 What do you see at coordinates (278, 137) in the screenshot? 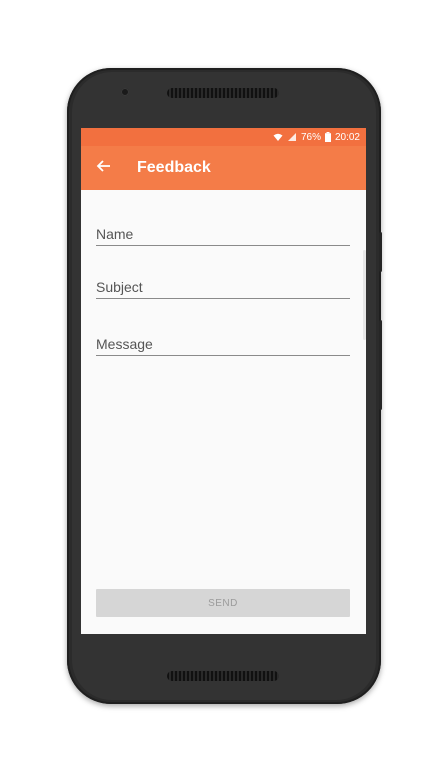
I see `wifi-icon` at bounding box center [278, 137].